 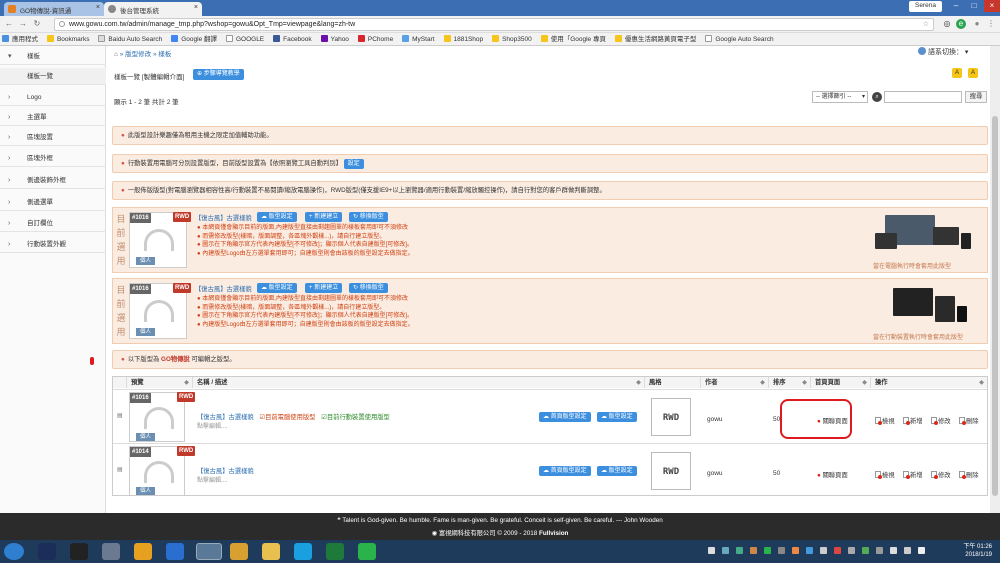 I want to click on volume-icon, so click(x=921, y=550).